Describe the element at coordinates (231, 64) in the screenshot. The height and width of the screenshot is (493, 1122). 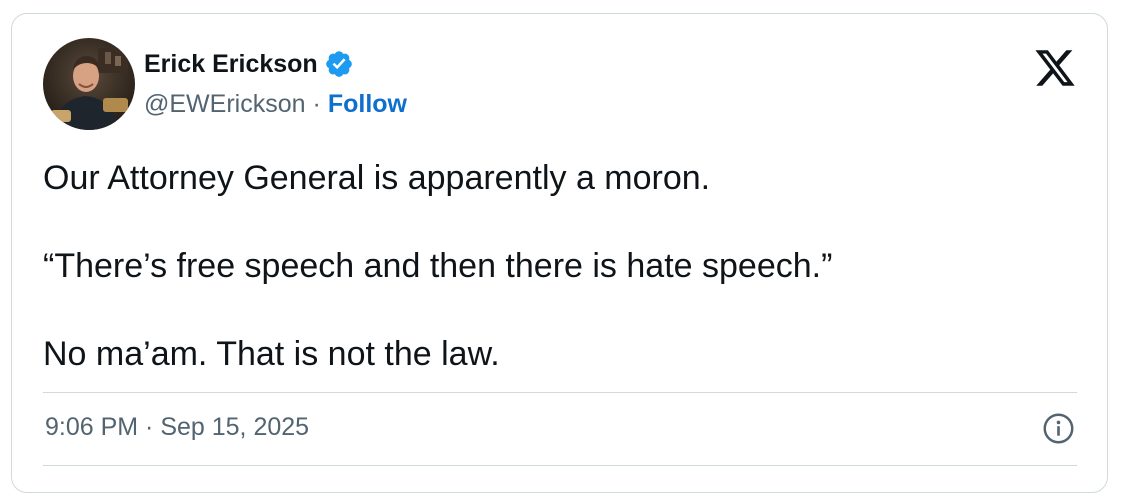
I see `author-display-name: Erick Erickson` at that location.